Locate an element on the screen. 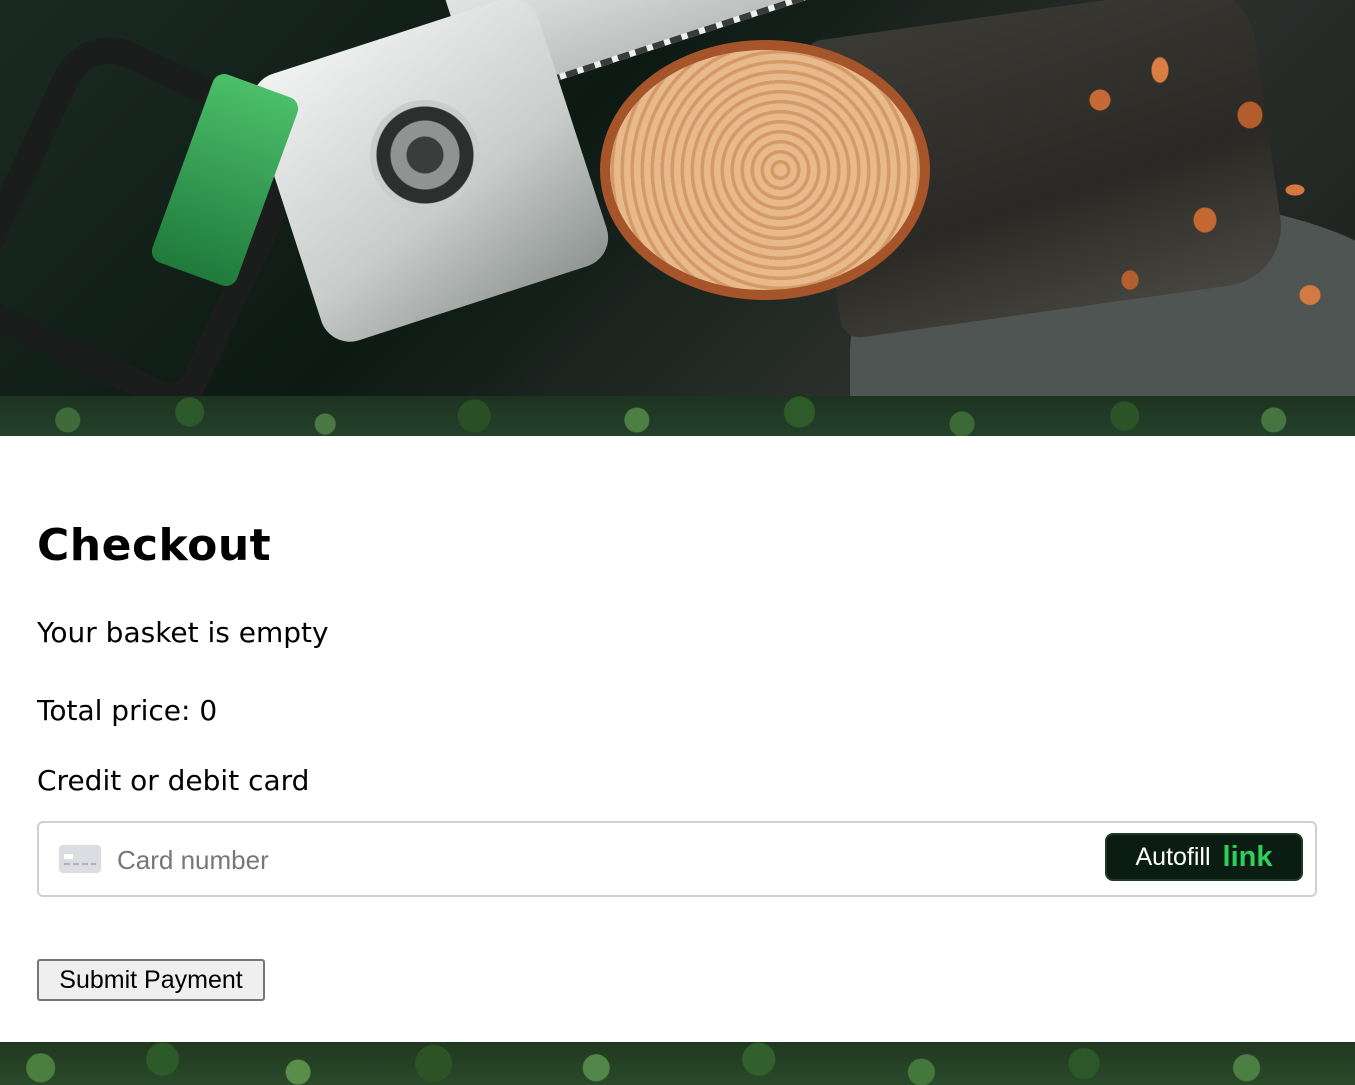  card-number-input is located at coordinates (567, 860).